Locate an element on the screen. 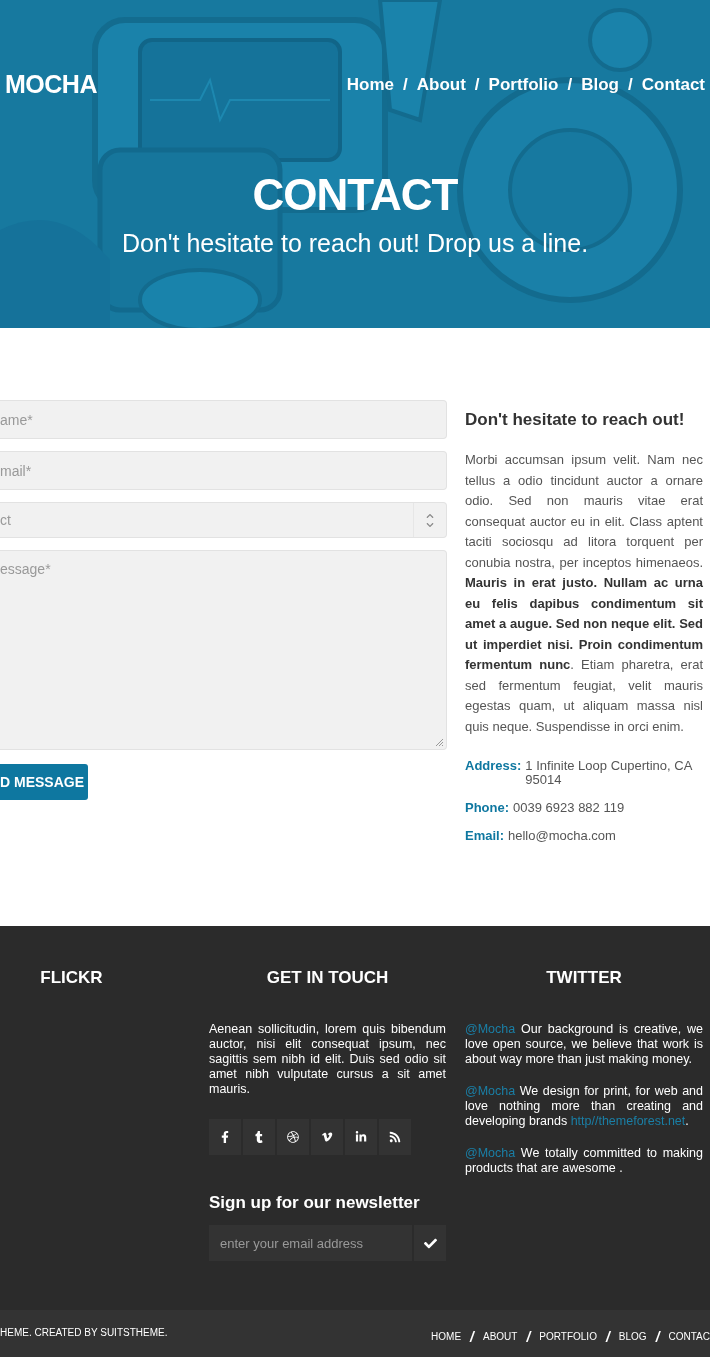  nav-link: About is located at coordinates (441, 84).